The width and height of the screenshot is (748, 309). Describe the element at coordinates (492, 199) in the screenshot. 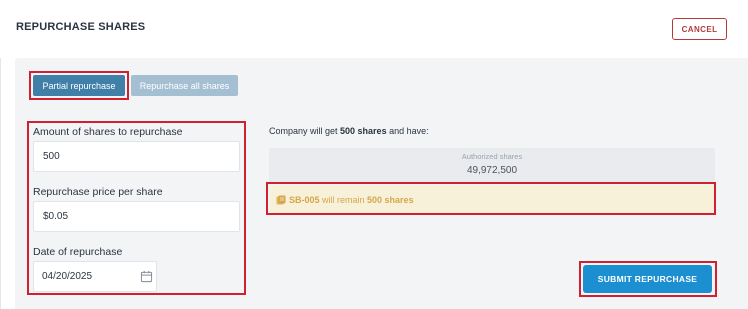

I see `remaining-shares-notice: SB-005 will remain 500 shares` at that location.